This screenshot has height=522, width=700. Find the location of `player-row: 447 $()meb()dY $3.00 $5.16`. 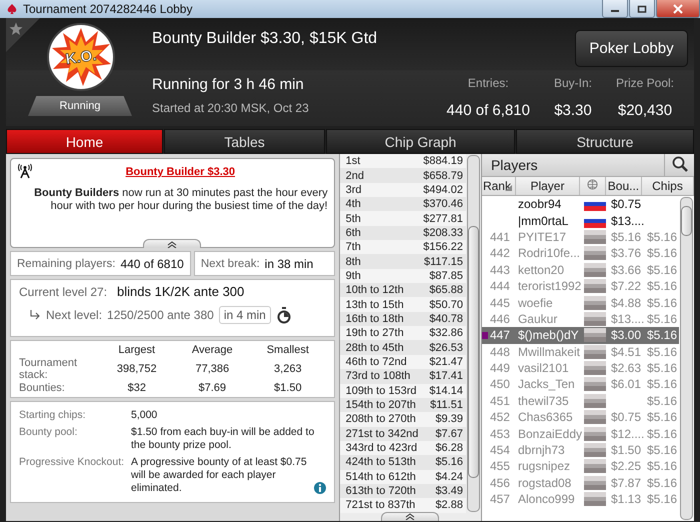

player-row: 447 $()meb()dY $3.00 $5.16 is located at coordinates (580, 335).